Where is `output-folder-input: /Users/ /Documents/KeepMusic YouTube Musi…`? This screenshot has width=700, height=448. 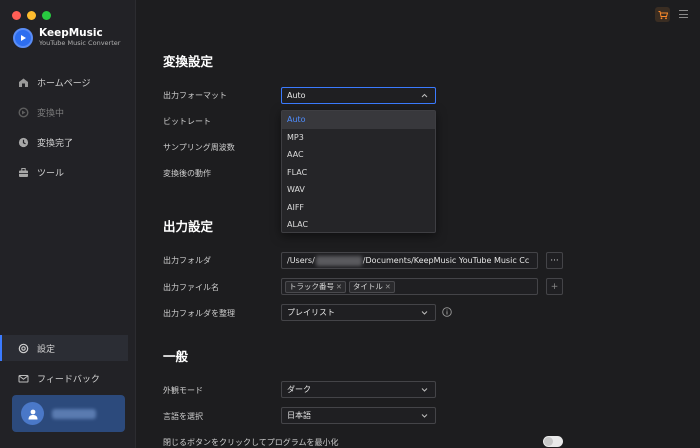
output-folder-input: /Users/ /Documents/KeepMusic YouTube Musi… is located at coordinates (409, 260).